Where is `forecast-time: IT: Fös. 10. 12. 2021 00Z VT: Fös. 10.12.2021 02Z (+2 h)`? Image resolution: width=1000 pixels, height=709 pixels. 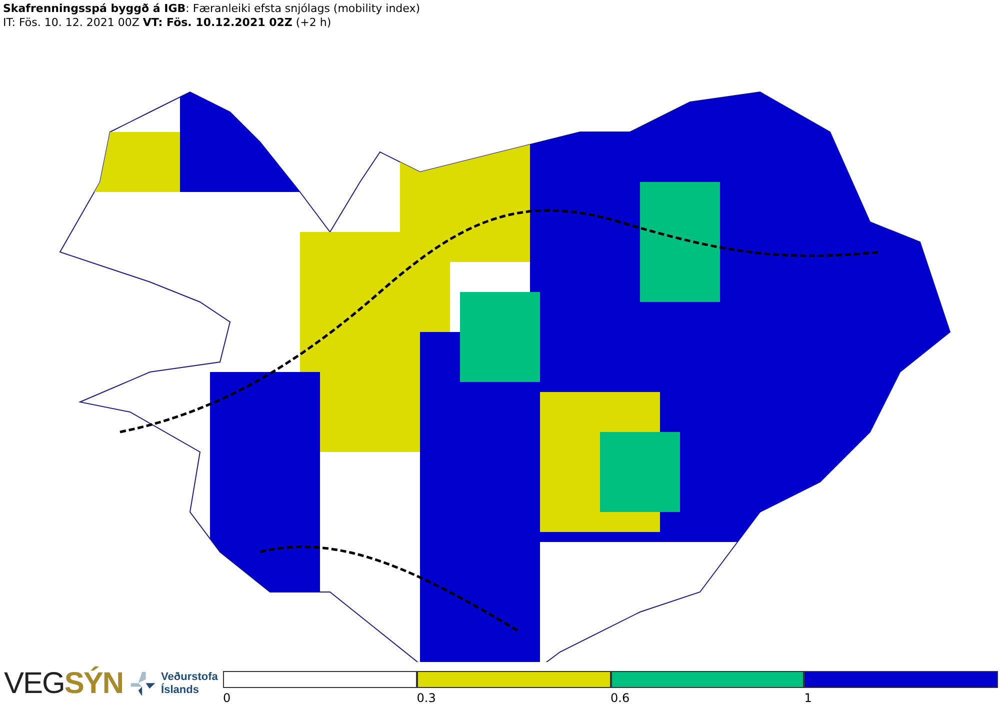
forecast-time: IT: Fös. 10. 12. 2021 00Z VT: Fös. 10.12.2021 02Z (+2 h) is located at coordinates (167, 23).